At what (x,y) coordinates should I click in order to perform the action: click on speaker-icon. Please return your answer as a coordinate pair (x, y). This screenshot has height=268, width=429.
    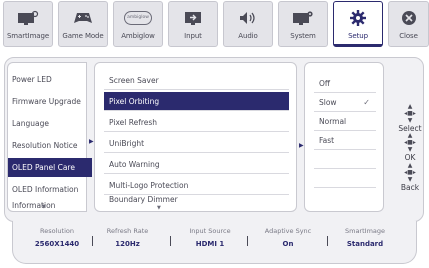
    Looking at the image, I should click on (248, 18).